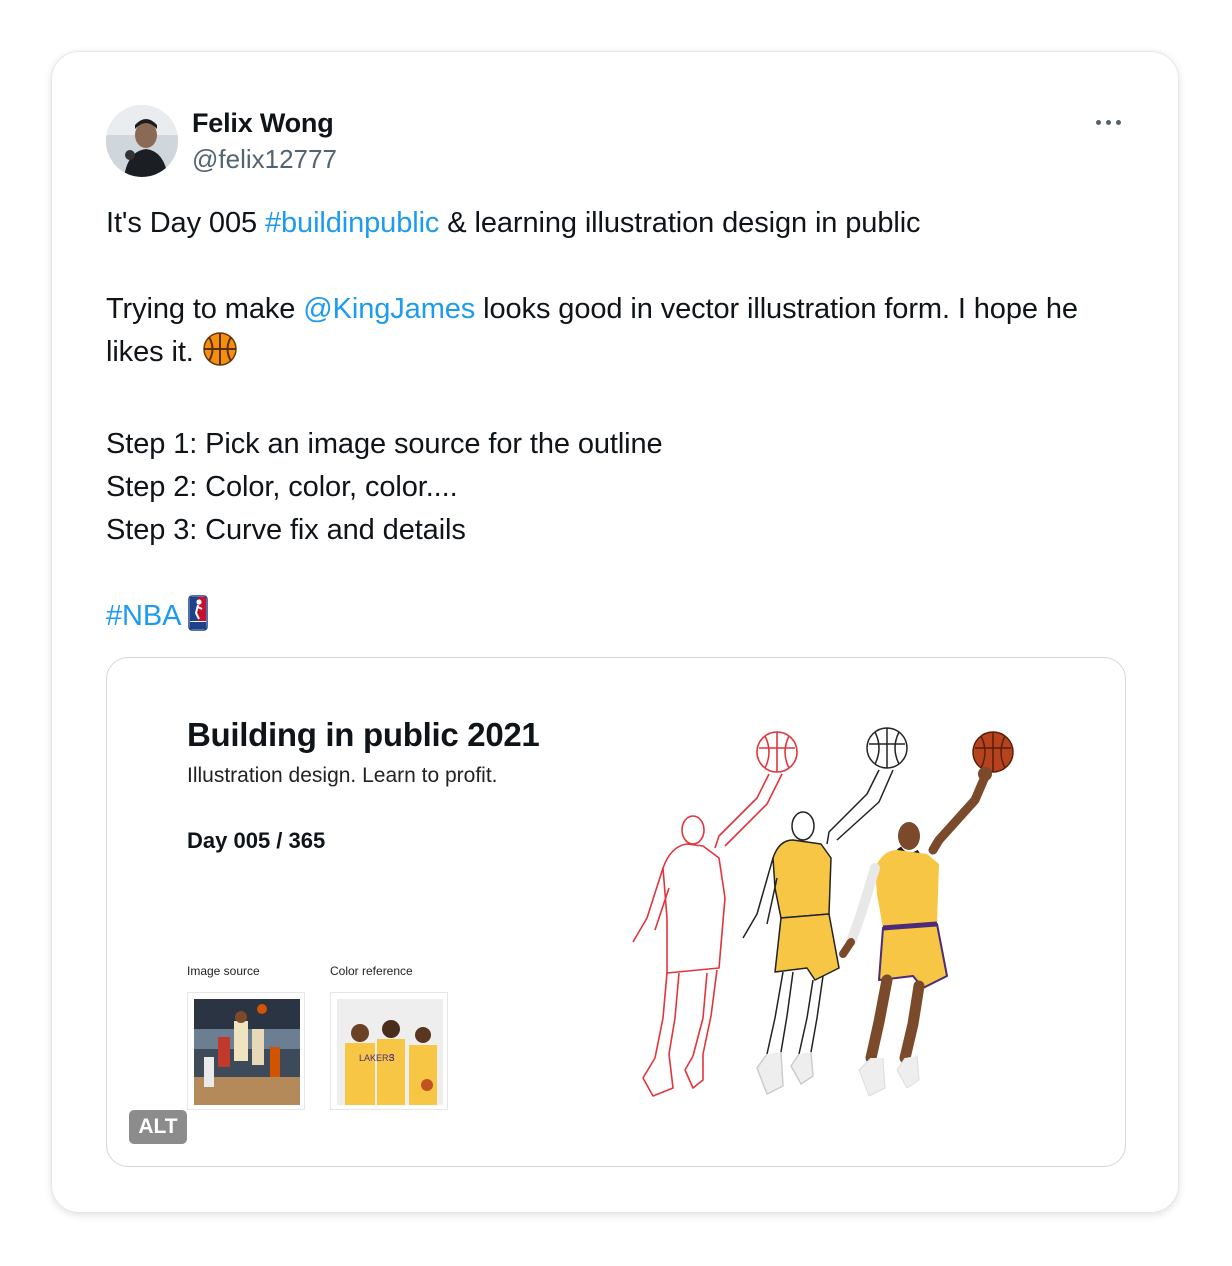  Describe the element at coordinates (246, 1051) in the screenshot. I see `image-source-thumbnail` at that location.